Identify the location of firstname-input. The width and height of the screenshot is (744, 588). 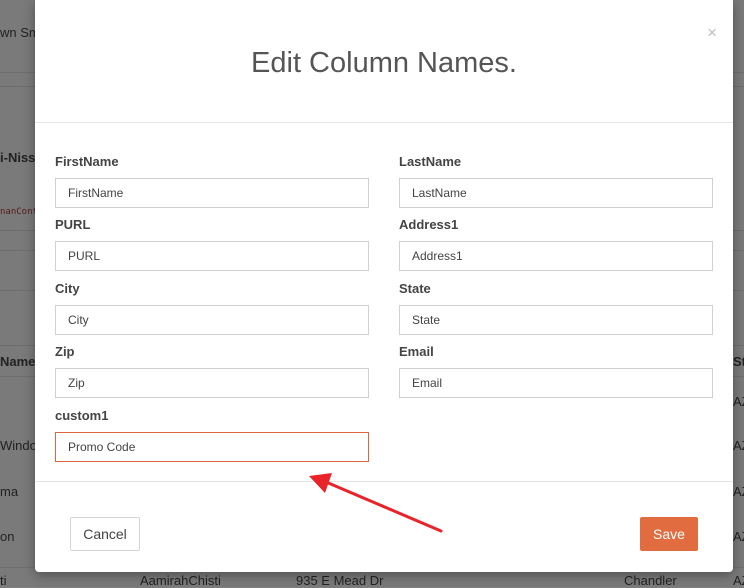
(212, 193).